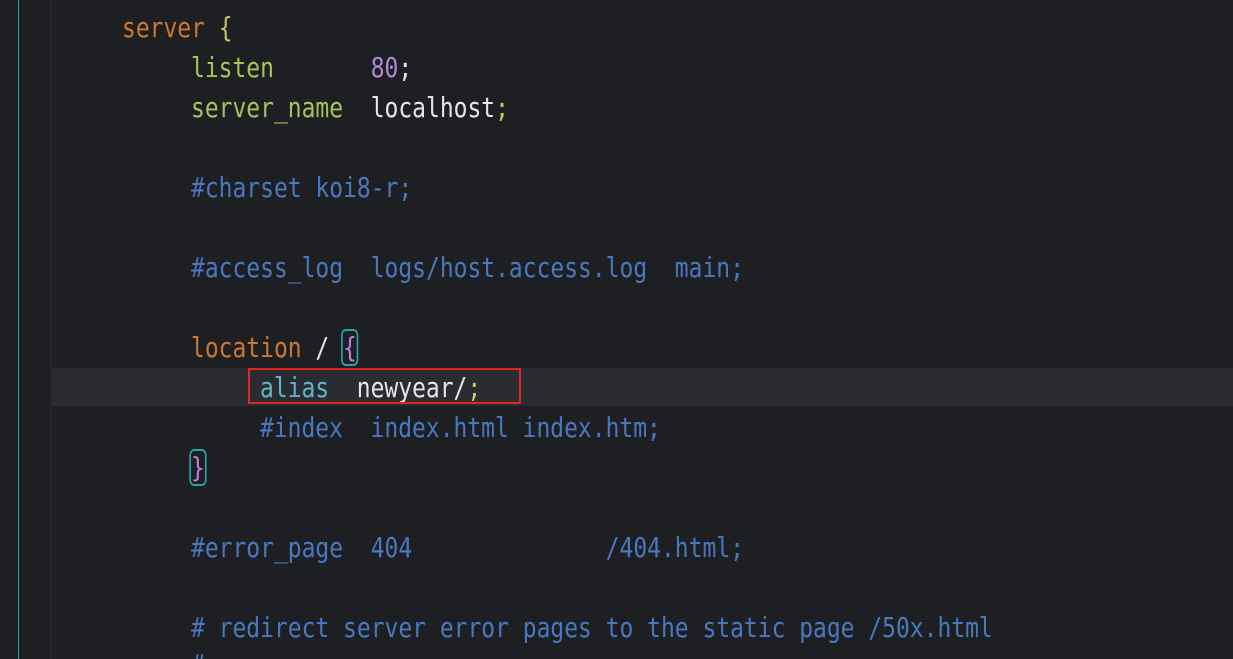 The height and width of the screenshot is (659, 1233). I want to click on code-line-charset-comment: #charset koi8-r;, so click(301, 188).